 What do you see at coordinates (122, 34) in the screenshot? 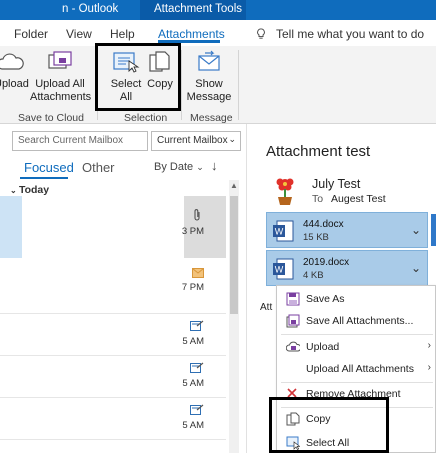
I see `tab-help: Help` at bounding box center [122, 34].